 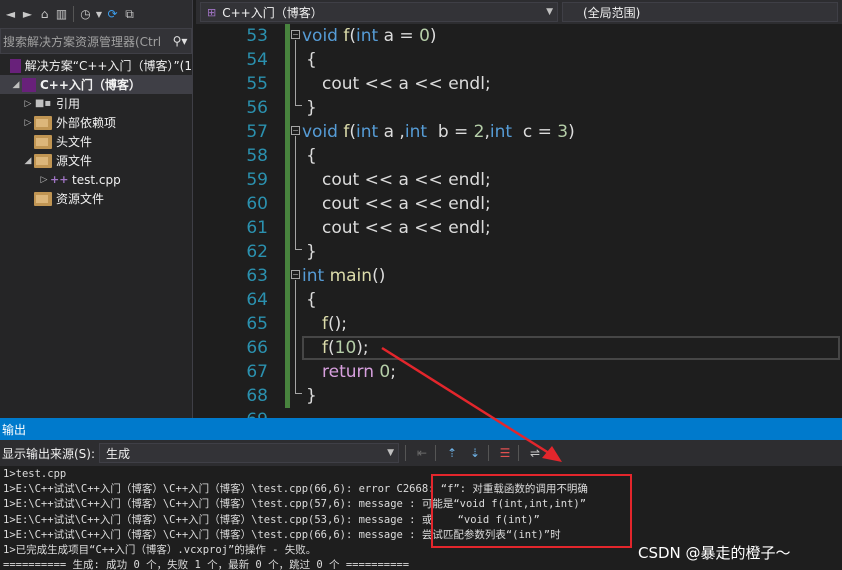 What do you see at coordinates (10, 14) in the screenshot?
I see `back-icon: ◄` at bounding box center [10, 14].